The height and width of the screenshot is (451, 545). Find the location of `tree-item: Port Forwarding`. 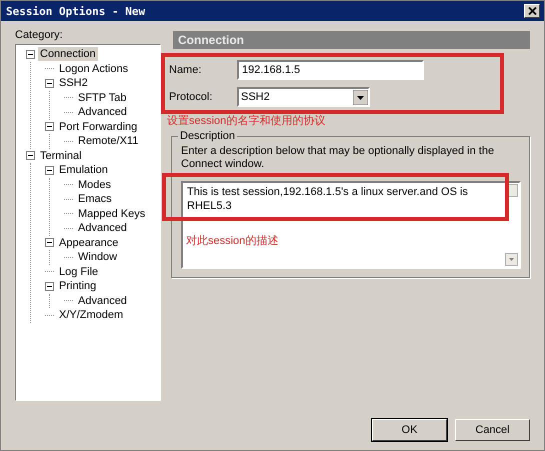

tree-item: Port Forwarding is located at coordinates (98, 127).